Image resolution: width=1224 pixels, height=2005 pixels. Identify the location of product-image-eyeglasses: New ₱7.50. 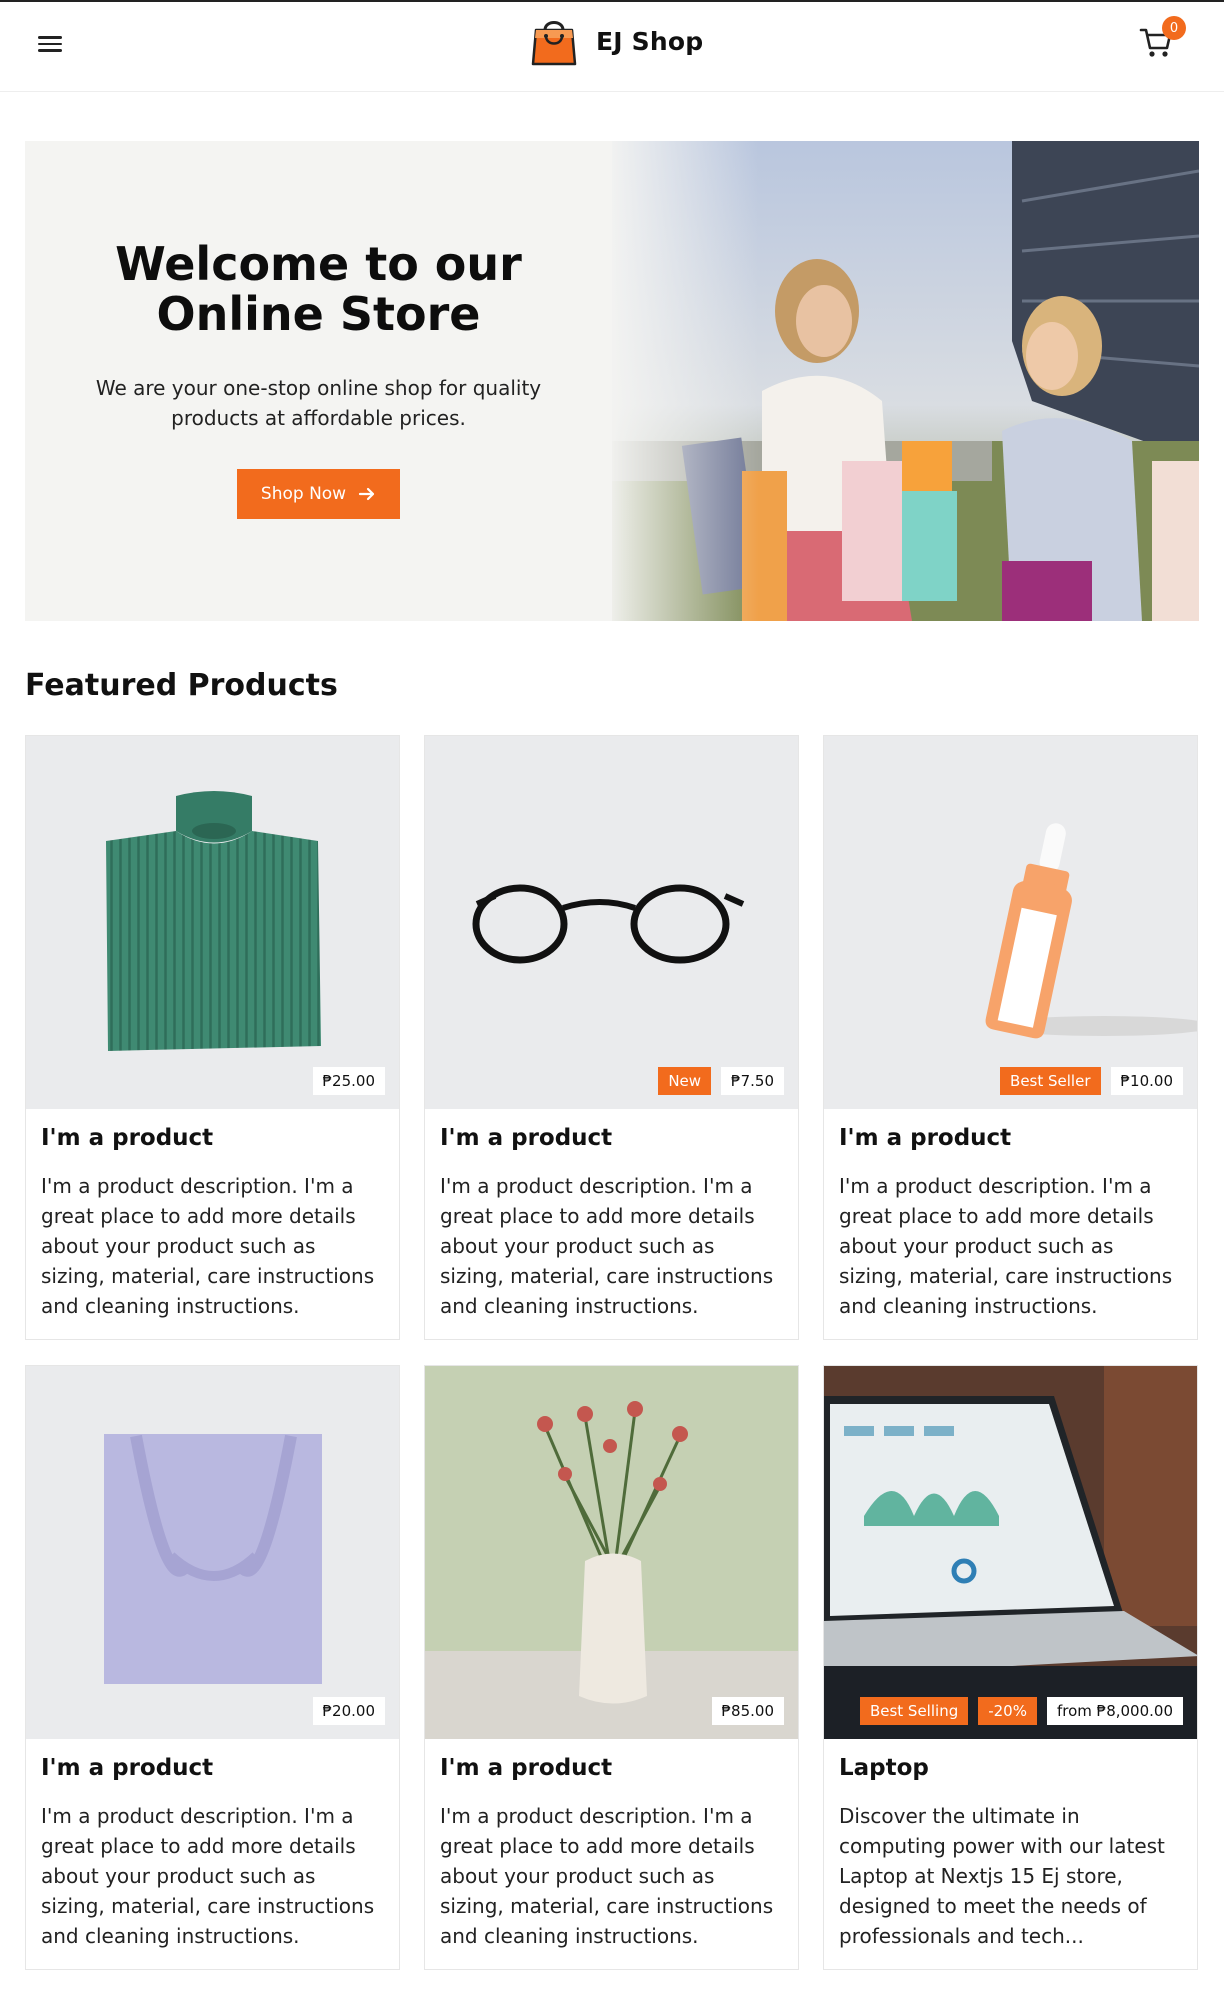
(611, 922).